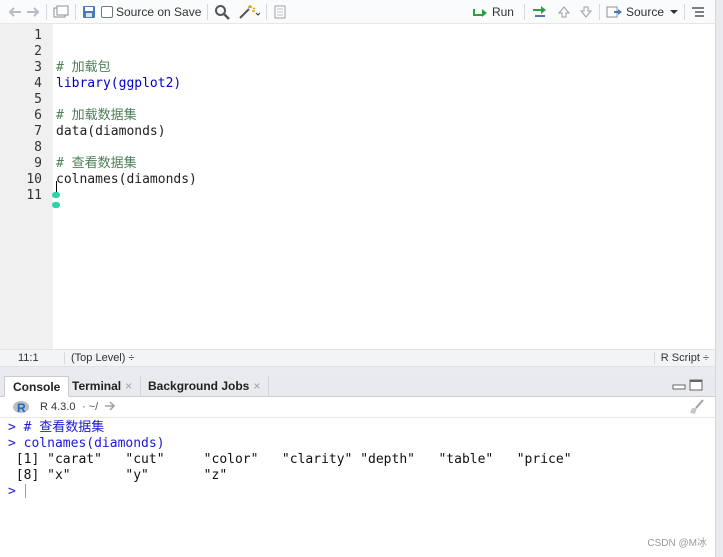 The image size is (723, 557). I want to click on code-text: # 加载数据集, so click(96, 115).